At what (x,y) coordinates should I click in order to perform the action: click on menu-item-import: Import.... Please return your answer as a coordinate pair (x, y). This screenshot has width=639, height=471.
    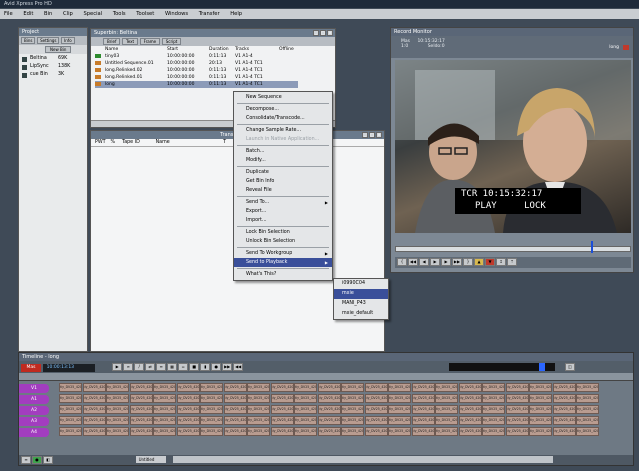
    Looking at the image, I should click on (283, 220).